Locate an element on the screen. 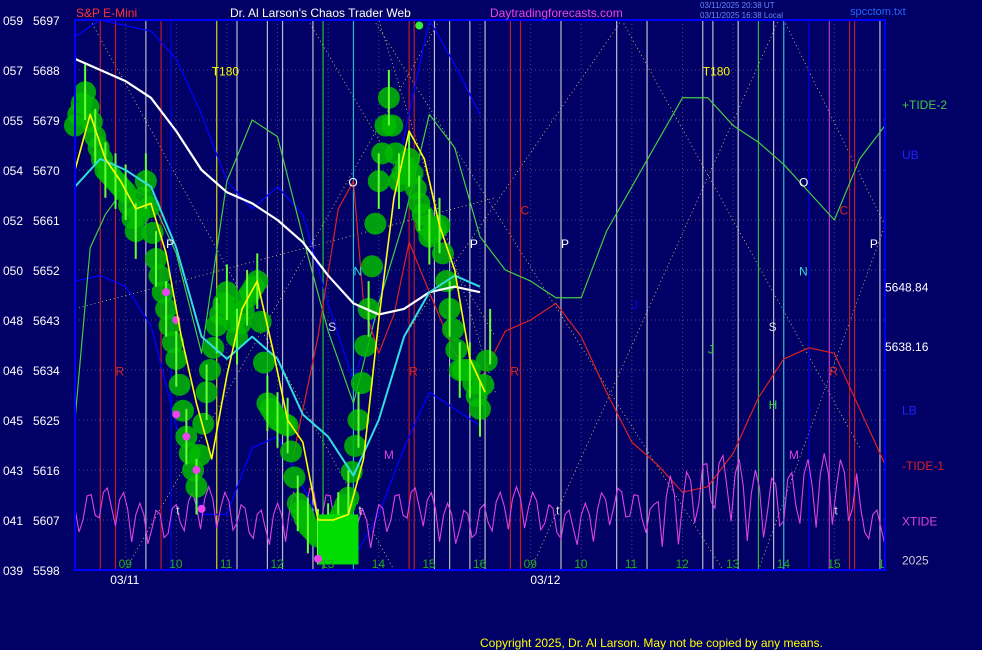 This screenshot has height=650, width=982. y-tick-label-right: 5625 is located at coordinates (46, 421).